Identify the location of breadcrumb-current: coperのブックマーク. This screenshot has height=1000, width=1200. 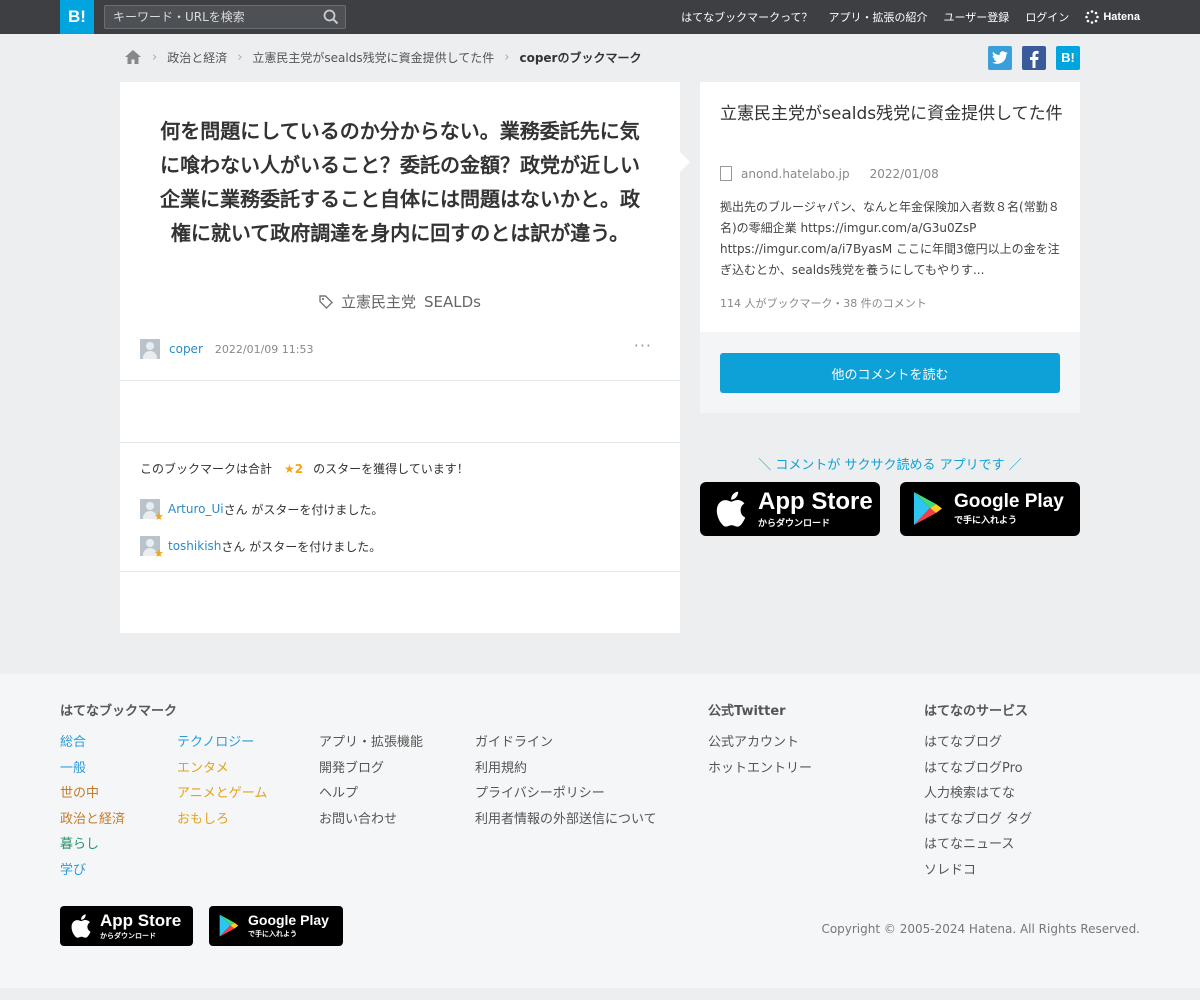
(580, 57).